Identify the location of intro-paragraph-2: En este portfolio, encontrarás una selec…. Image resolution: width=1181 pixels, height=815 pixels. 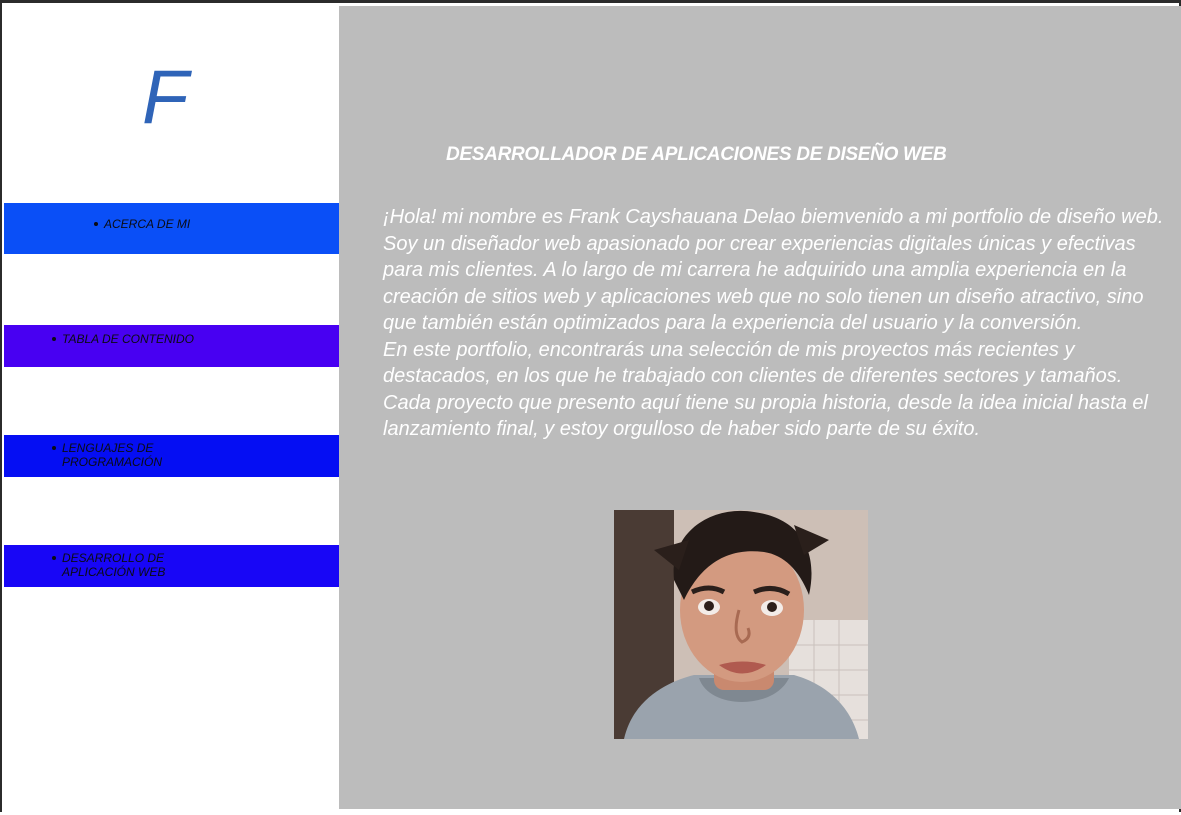
(765, 389).